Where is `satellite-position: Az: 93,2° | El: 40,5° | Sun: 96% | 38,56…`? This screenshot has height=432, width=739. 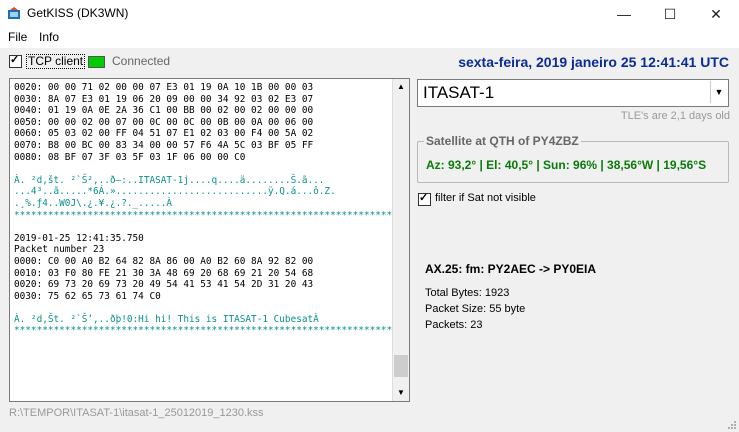
satellite-position: Az: 93,2° | El: 40,5° | Sun: 96% | 38,56… is located at coordinates (566, 165).